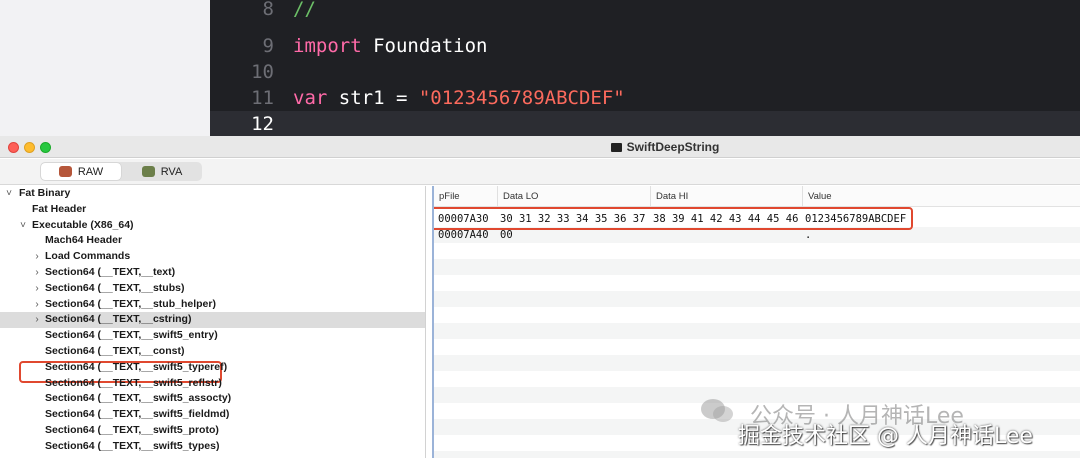 This screenshot has height=458, width=1080. Describe the element at coordinates (262, 98) in the screenshot. I see `line-number: 11` at that location.